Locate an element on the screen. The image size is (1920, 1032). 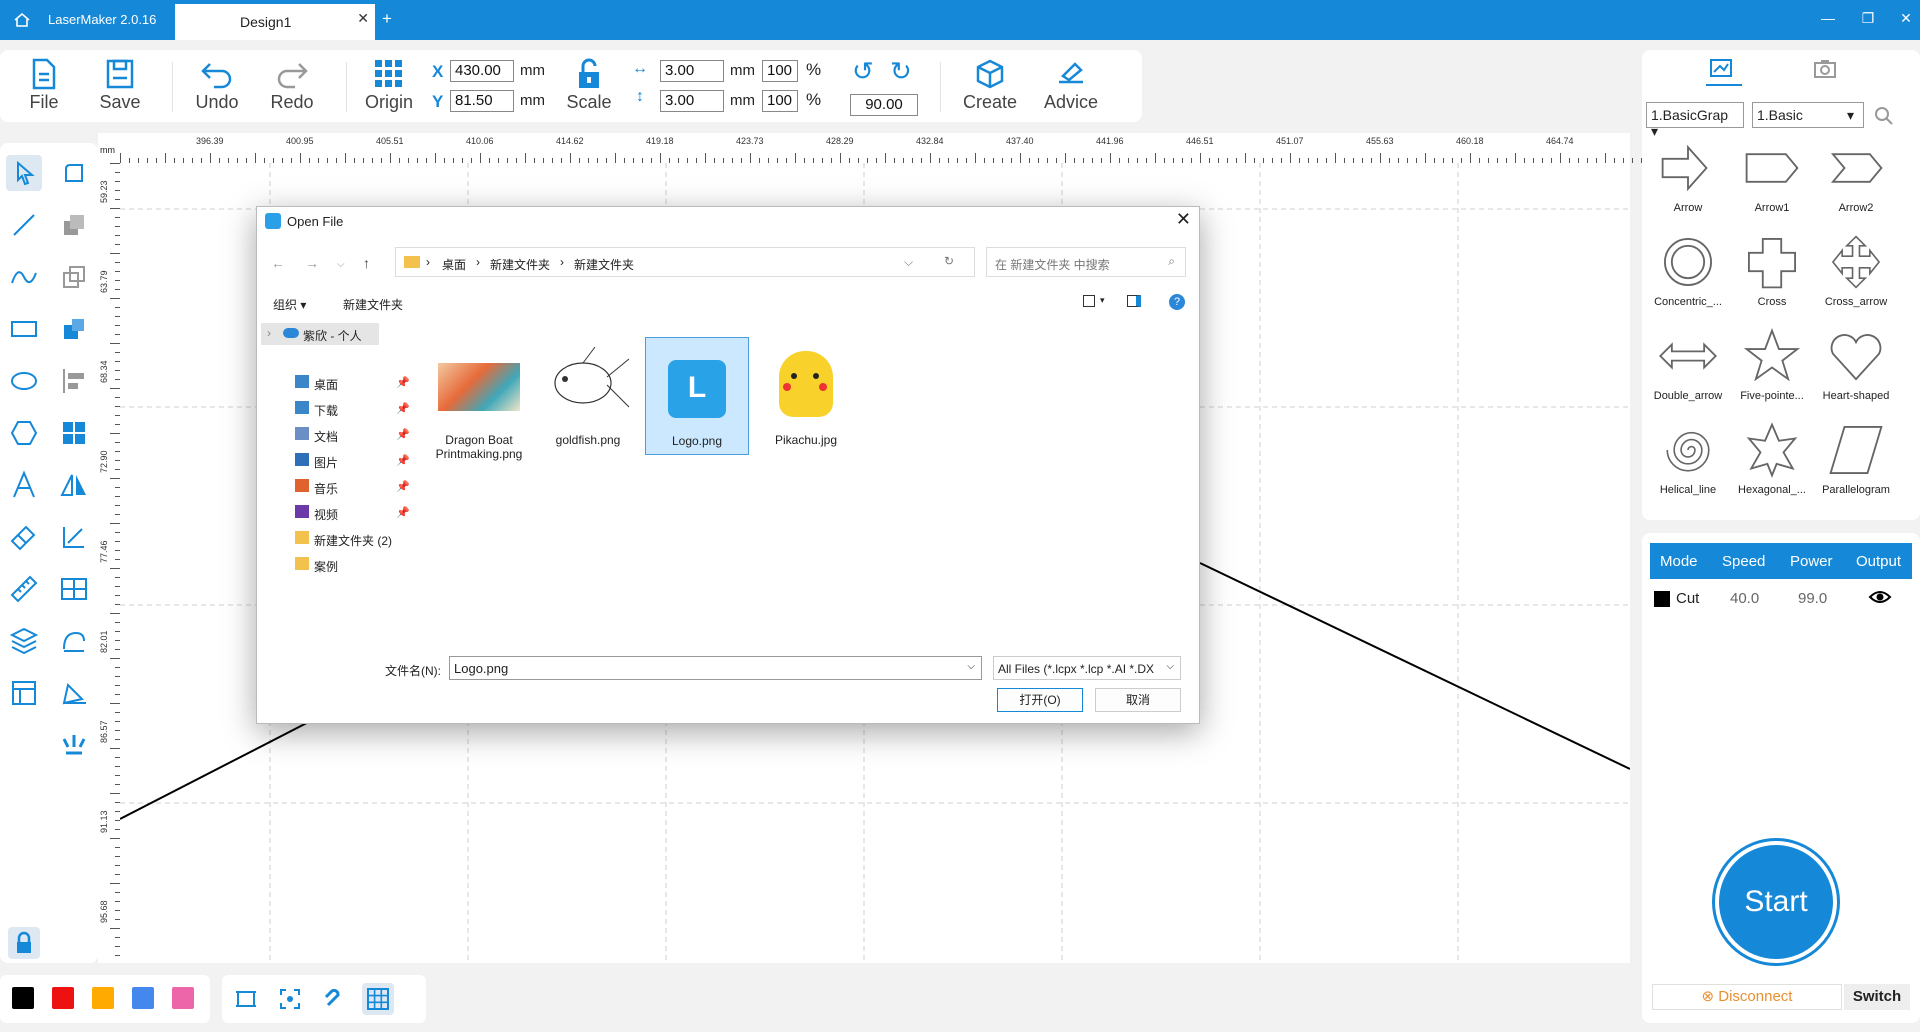
home-icon is located at coordinates (22, 20).